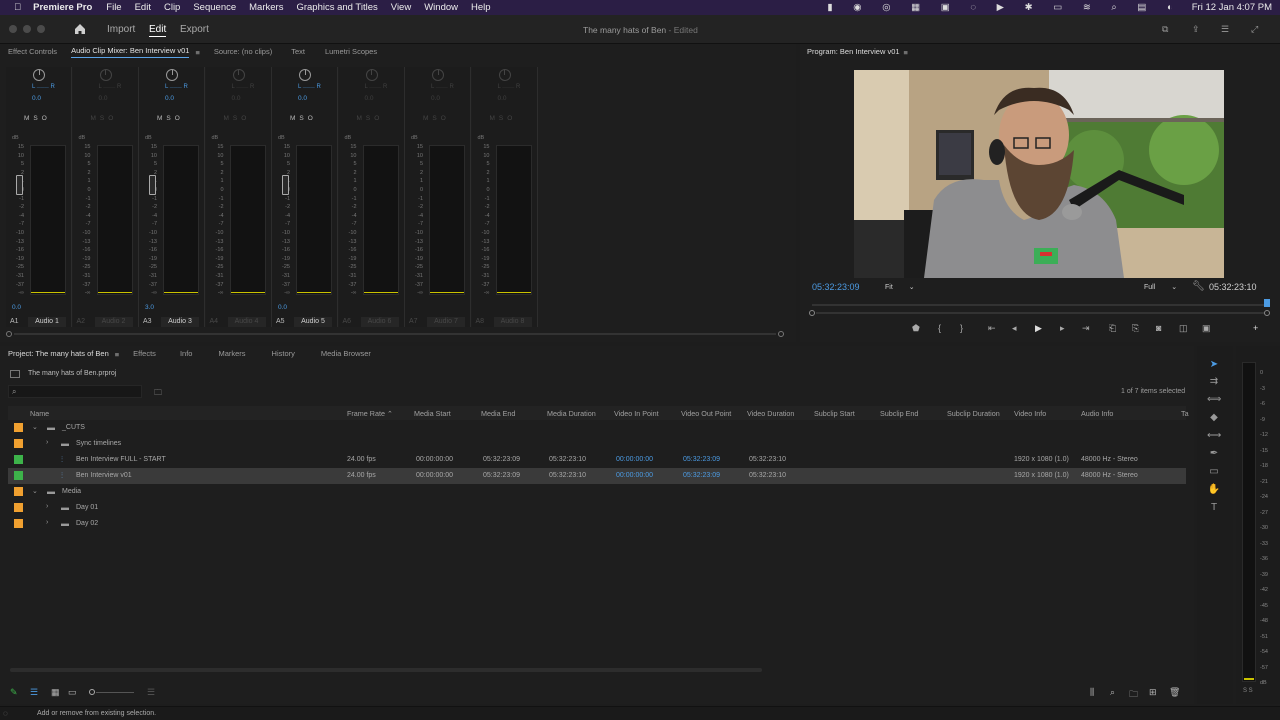  I want to click on menu-window: Window, so click(441, 7).